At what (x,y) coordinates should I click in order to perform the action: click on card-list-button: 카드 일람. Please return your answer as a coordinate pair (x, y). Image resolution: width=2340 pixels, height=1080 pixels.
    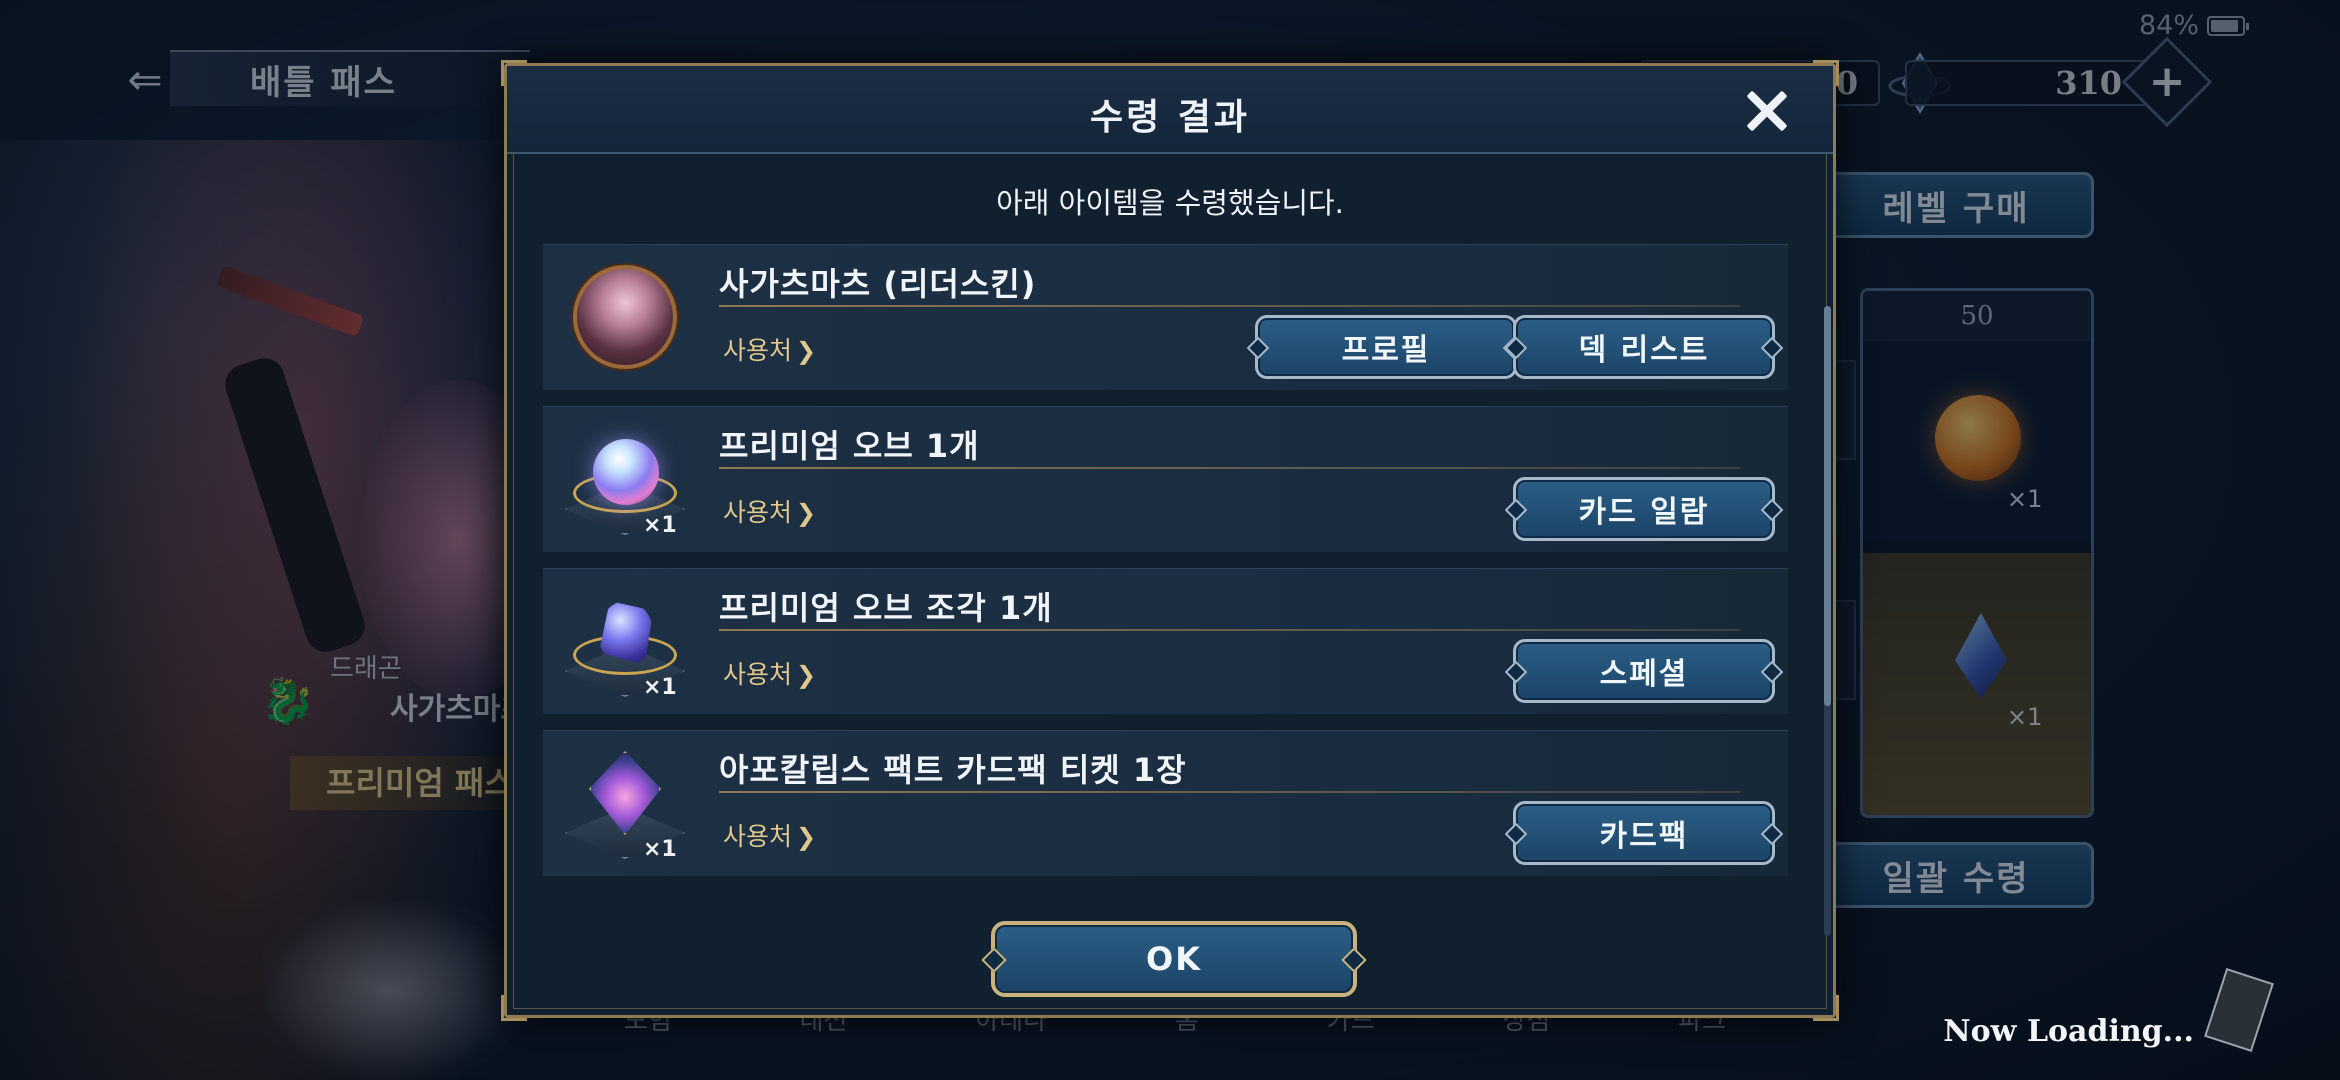
    Looking at the image, I should click on (1644, 509).